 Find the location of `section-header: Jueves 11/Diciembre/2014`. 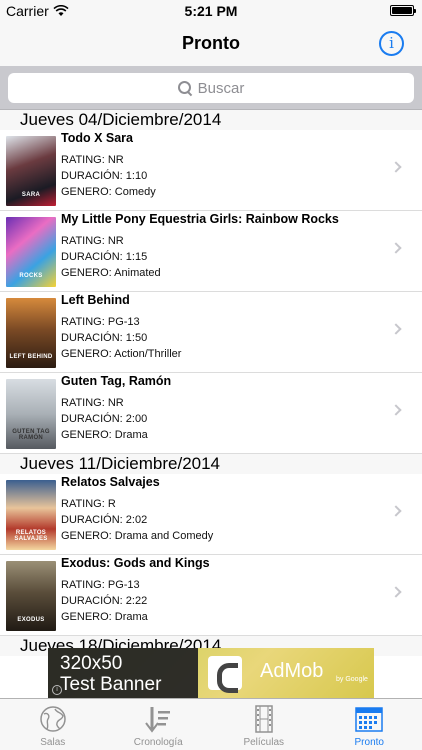

section-header: Jueves 11/Diciembre/2014 is located at coordinates (211, 464).